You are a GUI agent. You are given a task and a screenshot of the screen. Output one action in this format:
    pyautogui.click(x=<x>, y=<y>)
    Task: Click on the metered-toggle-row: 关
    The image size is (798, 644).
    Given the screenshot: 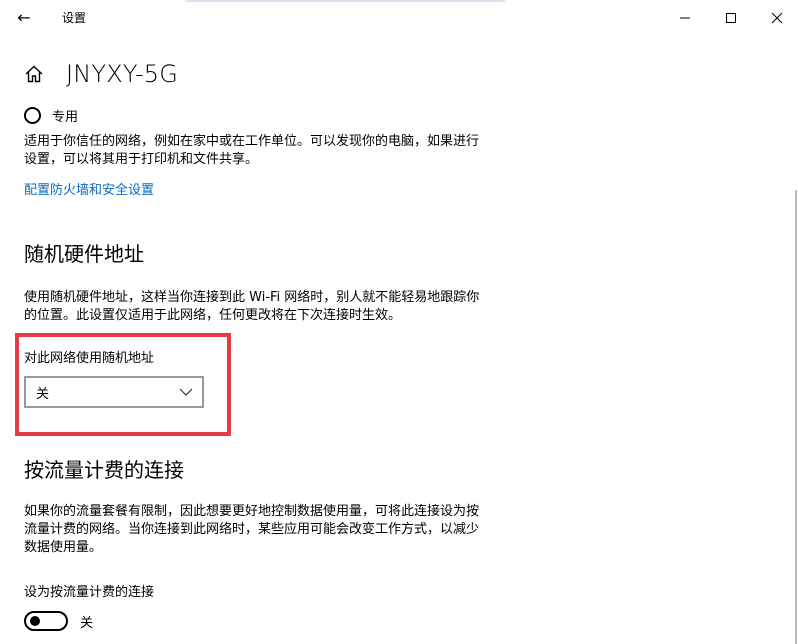 What is the action you would take?
    pyautogui.click(x=58, y=621)
    